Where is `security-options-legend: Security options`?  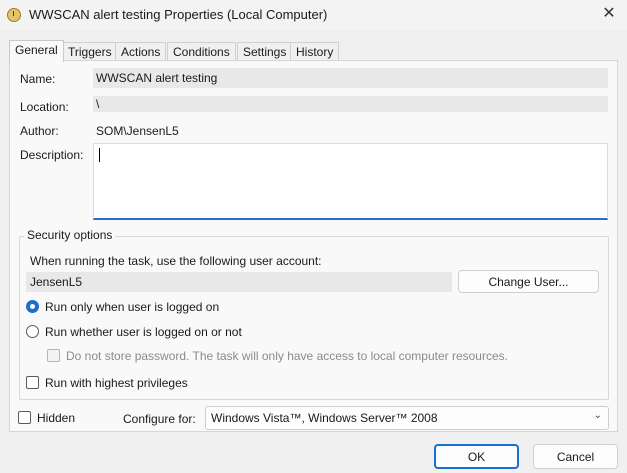 security-options-legend: Security options is located at coordinates (70, 235).